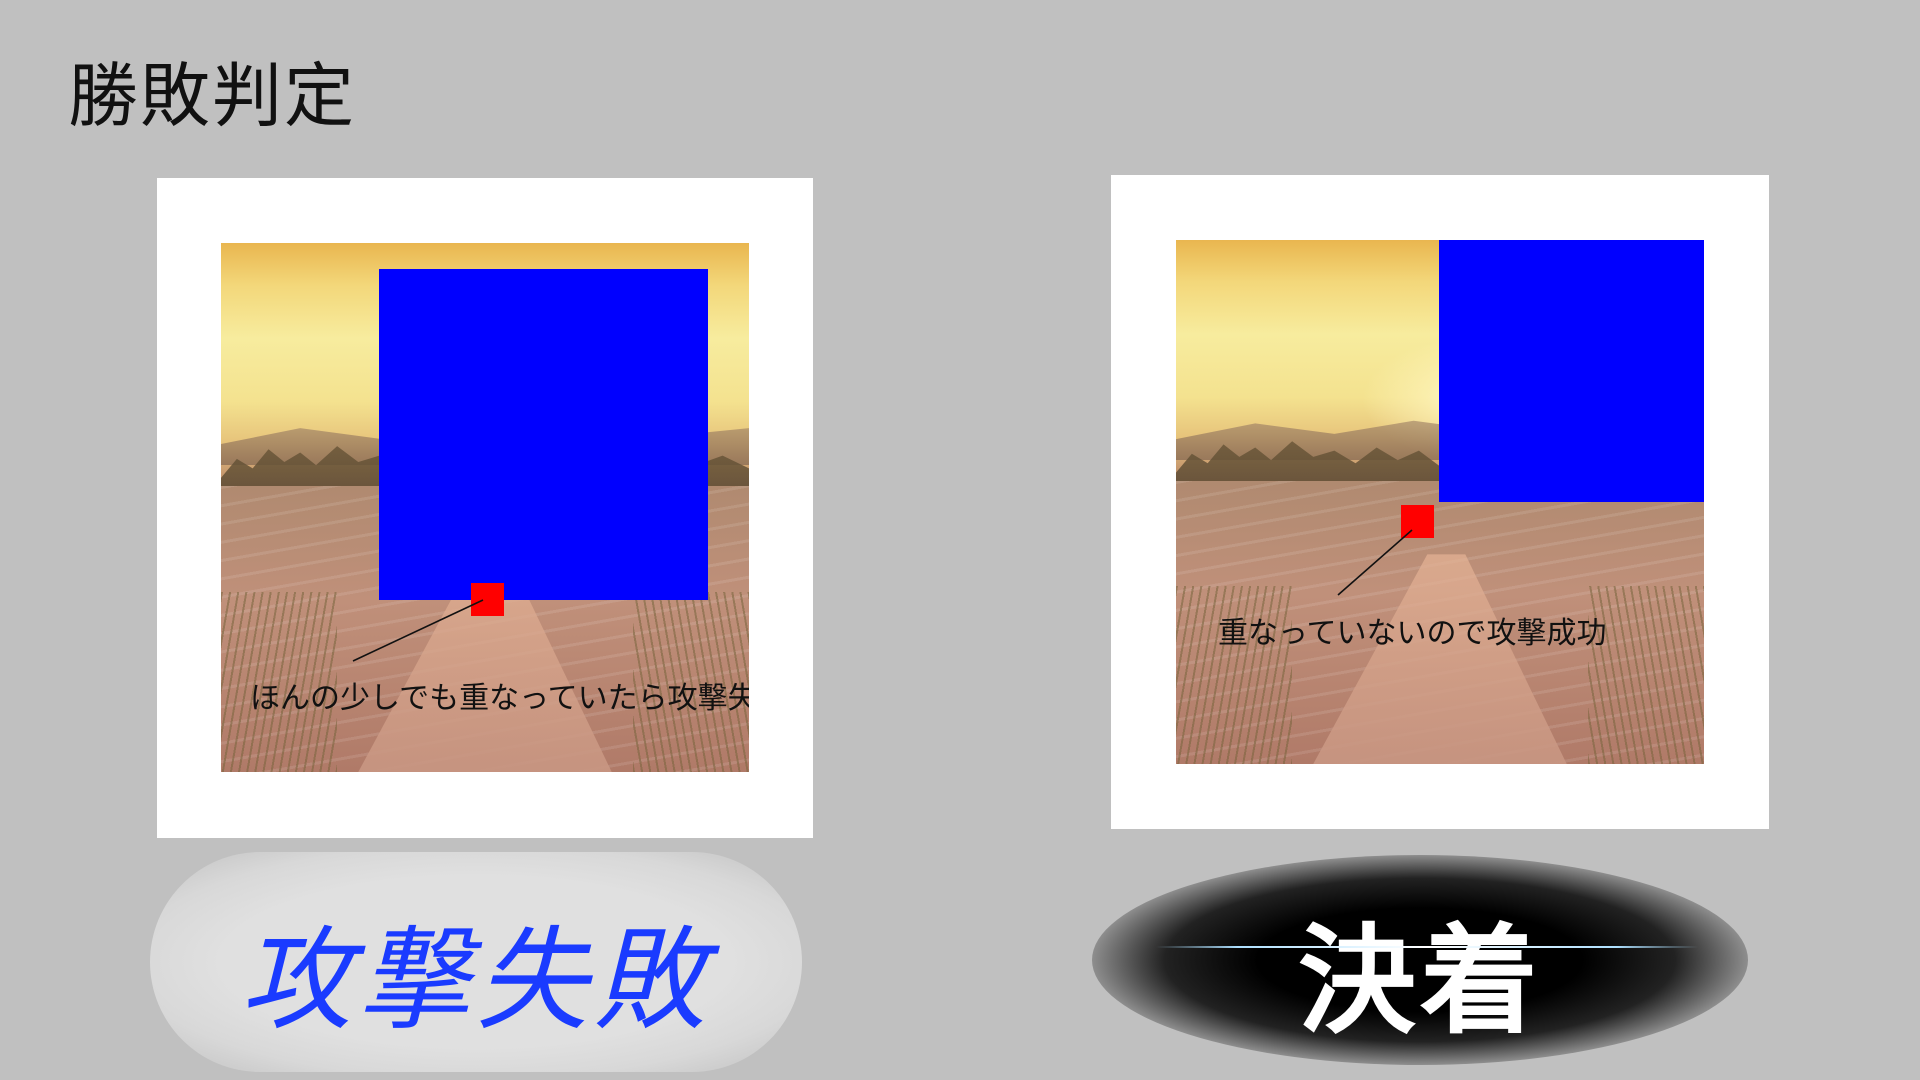  What do you see at coordinates (212, 96) in the screenshot?
I see `slide-title: 勝敗判定` at bounding box center [212, 96].